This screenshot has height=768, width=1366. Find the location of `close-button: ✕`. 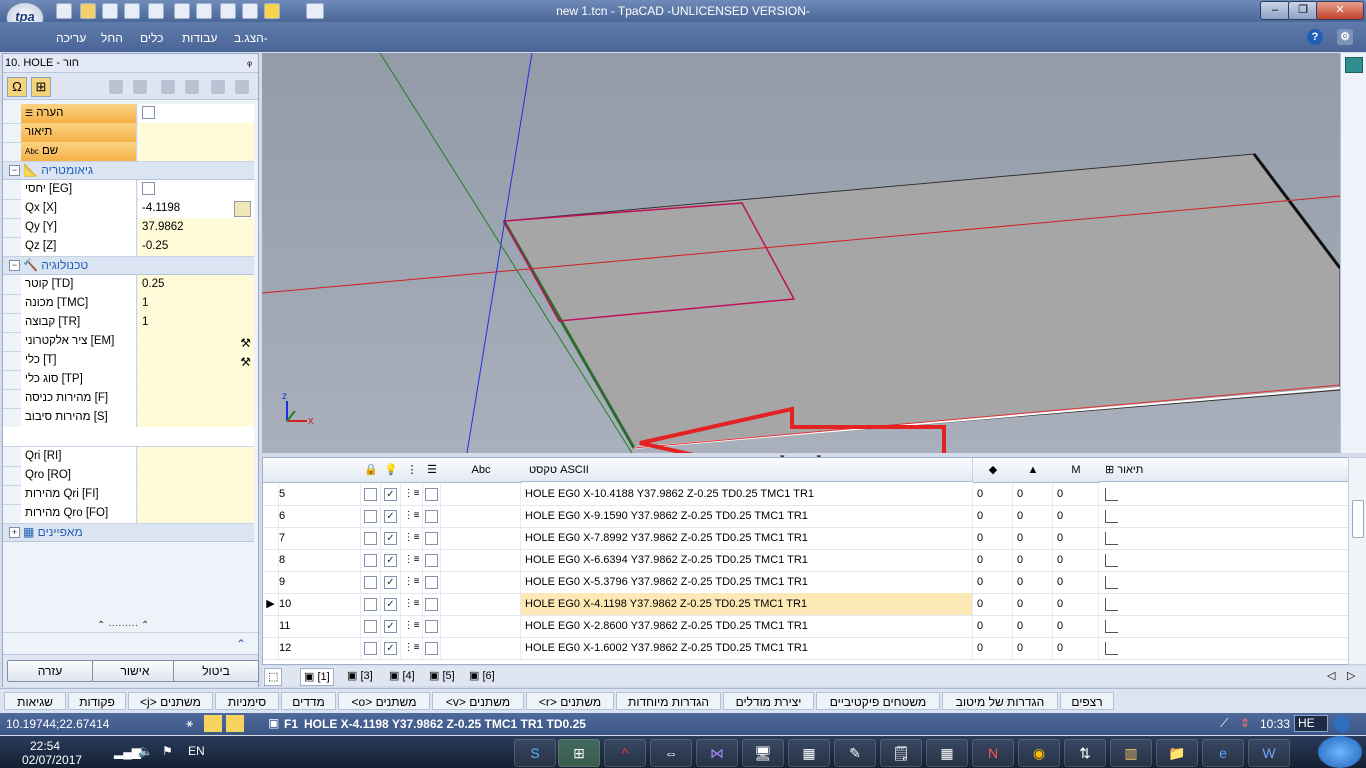

close-button: ✕ is located at coordinates (1340, 10).